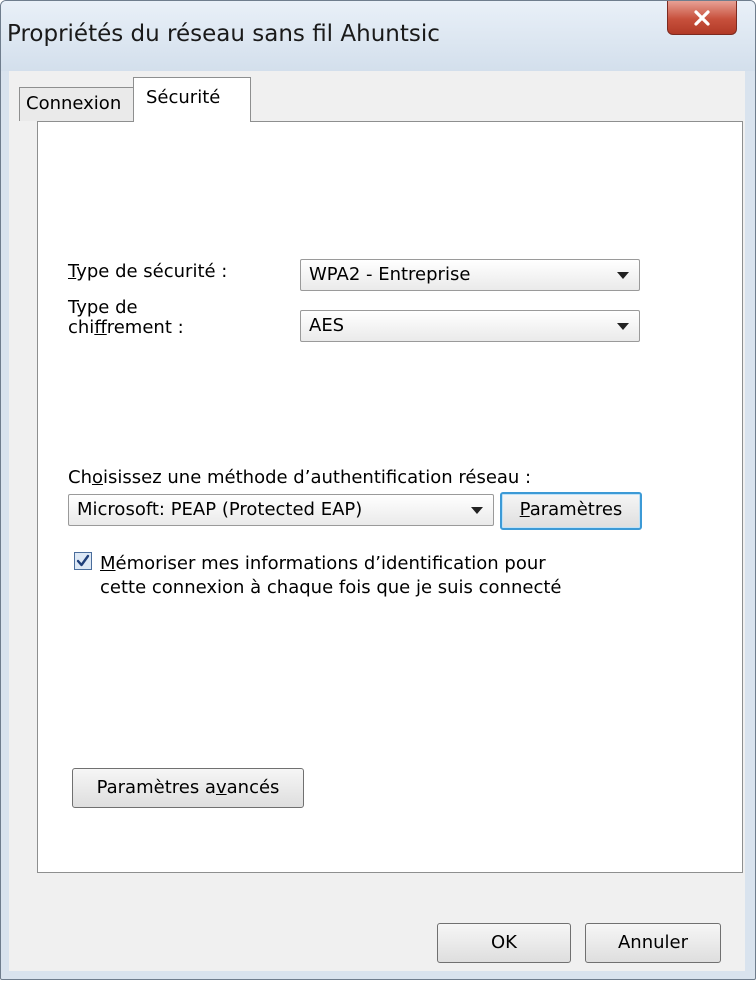 The image size is (756, 987). I want to click on ok-button: OK, so click(504, 943).